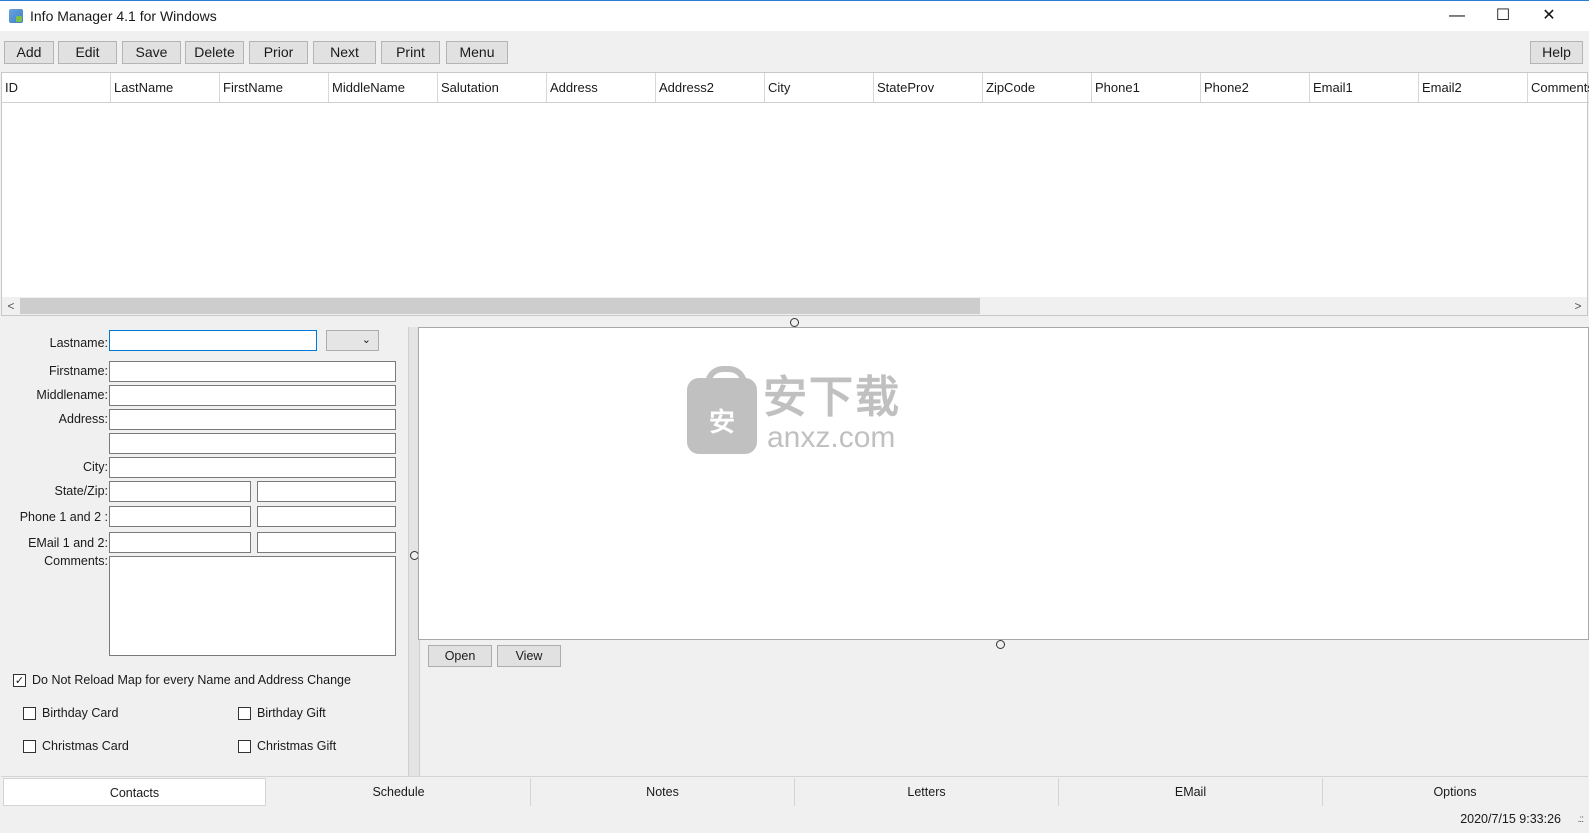 The width and height of the screenshot is (1589, 833). I want to click on email1-input, so click(180, 542).